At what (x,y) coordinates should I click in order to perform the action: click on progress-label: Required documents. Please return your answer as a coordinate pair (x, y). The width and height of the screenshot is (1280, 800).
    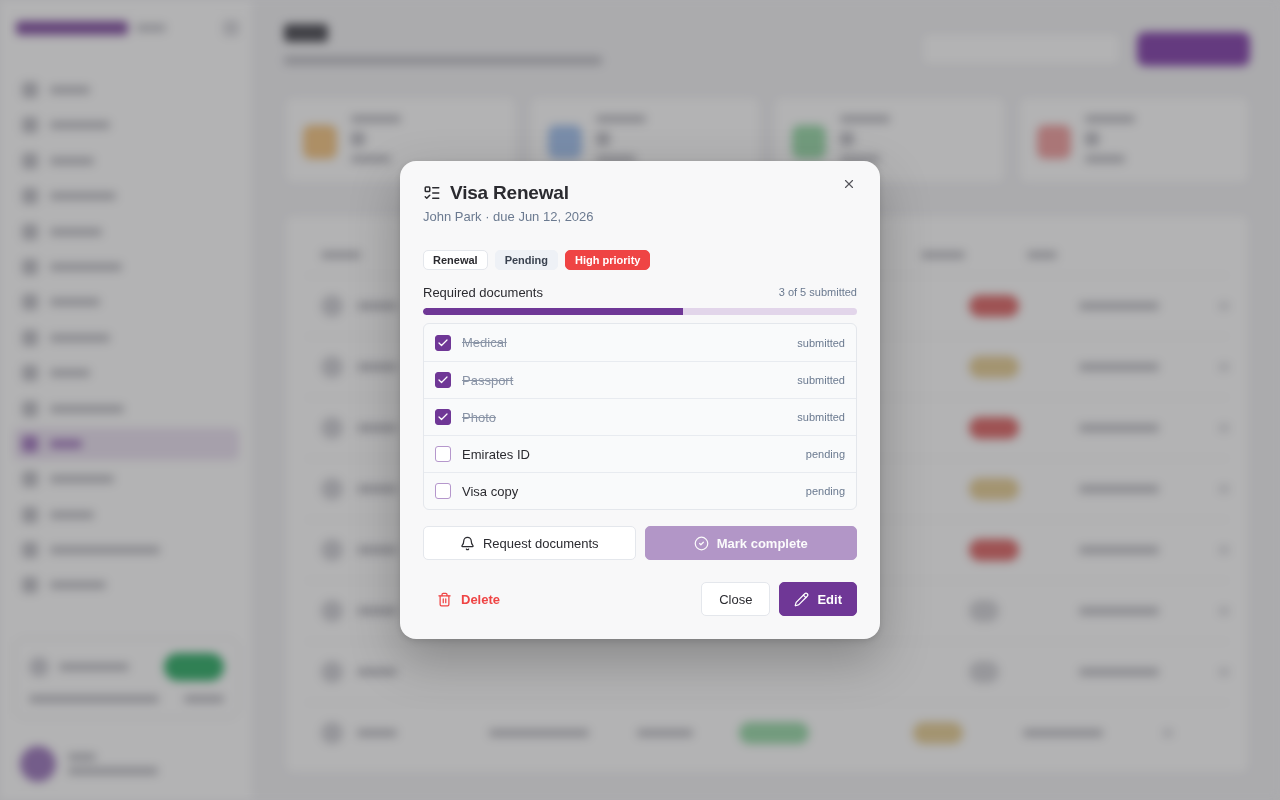
    Looking at the image, I should click on (483, 292).